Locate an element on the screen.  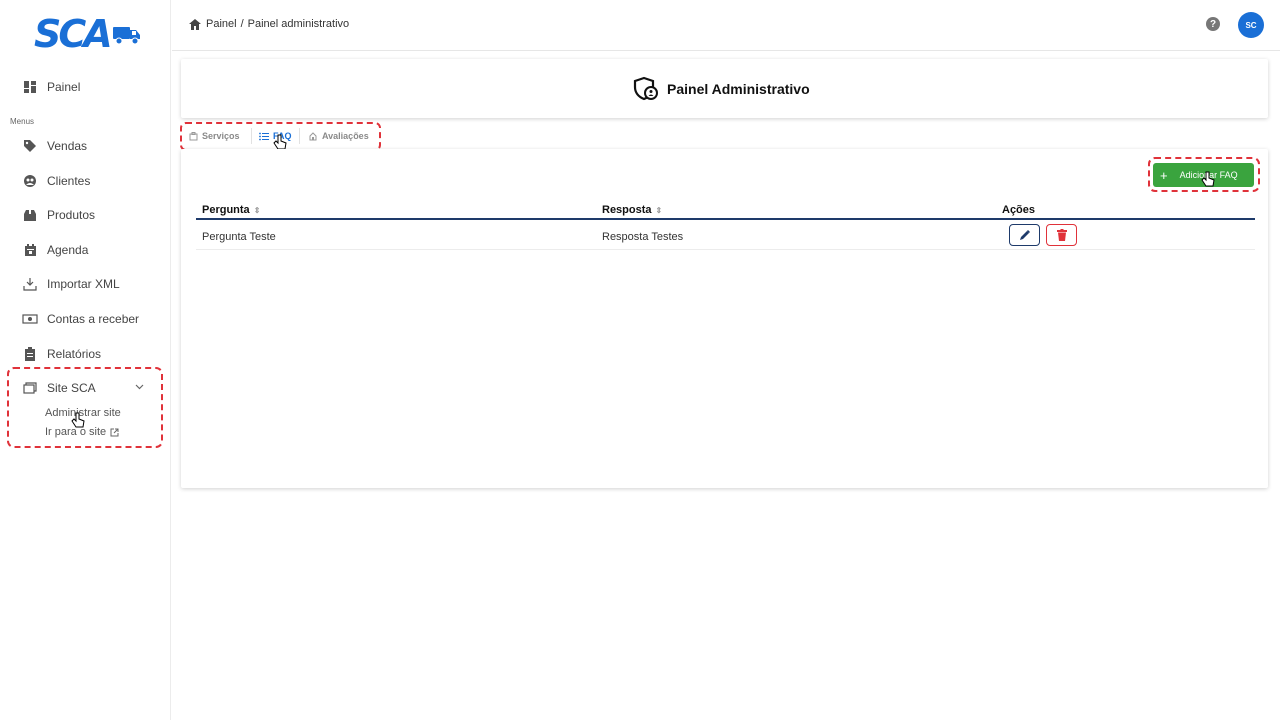
sca-logo: SCA is located at coordinates (88, 34).